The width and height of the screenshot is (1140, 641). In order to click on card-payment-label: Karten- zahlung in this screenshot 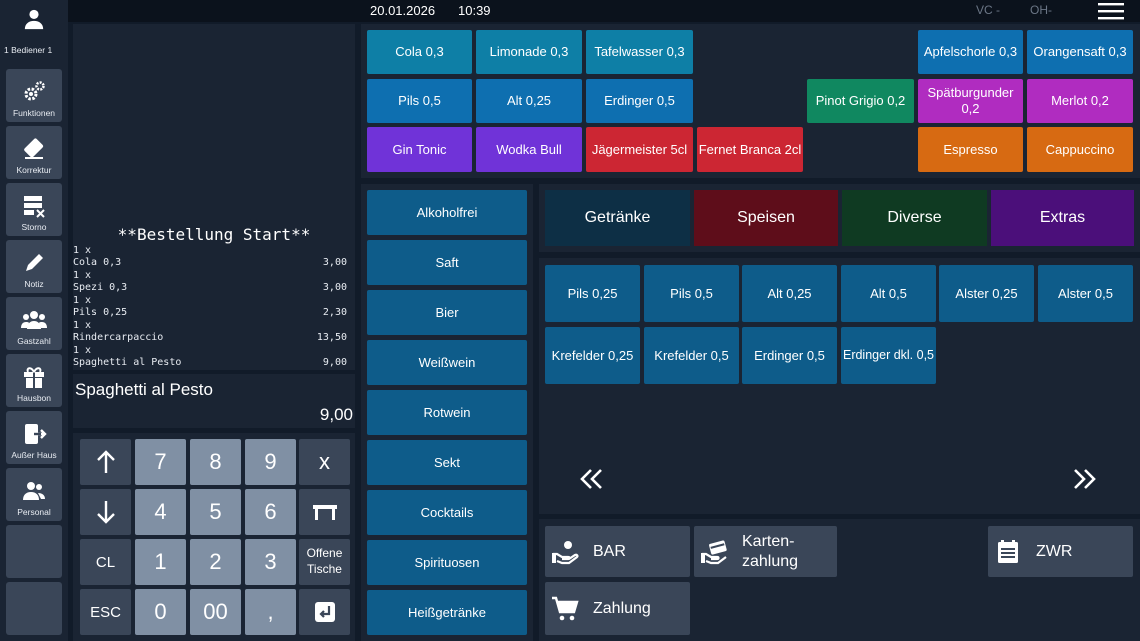, I will do `click(770, 552)`.